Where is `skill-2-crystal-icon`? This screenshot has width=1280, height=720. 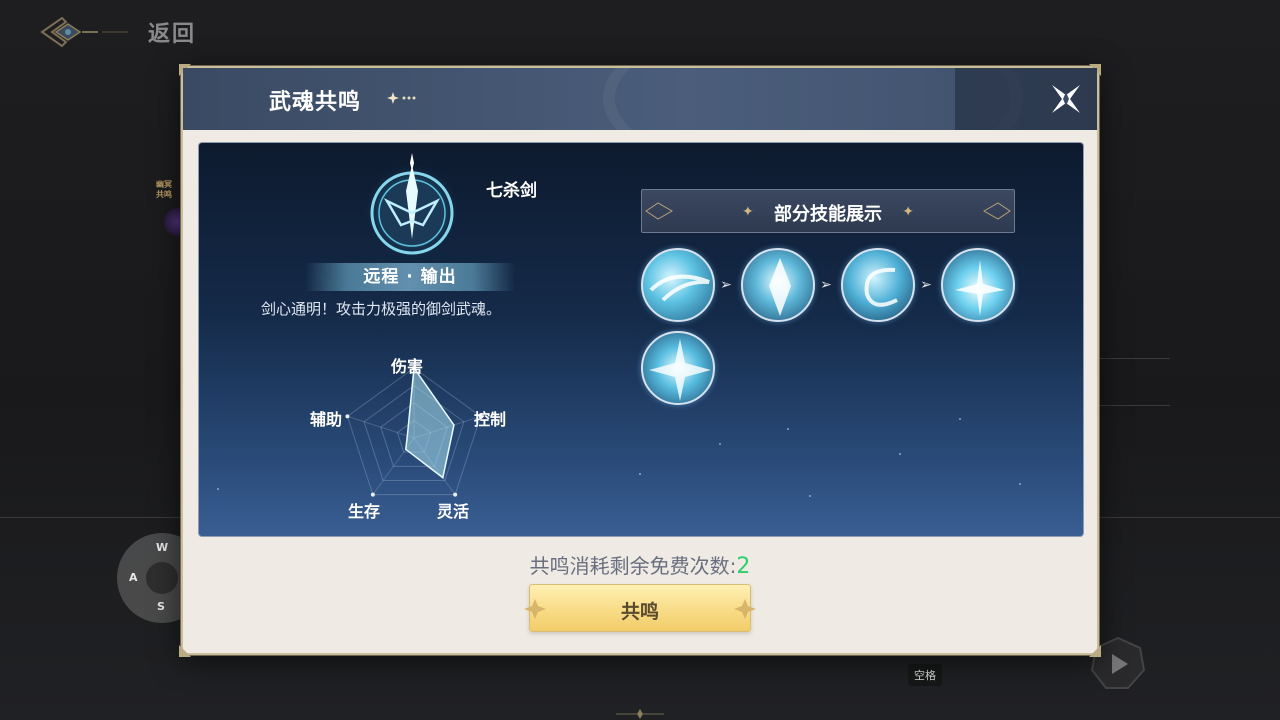 skill-2-crystal-icon is located at coordinates (780, 287).